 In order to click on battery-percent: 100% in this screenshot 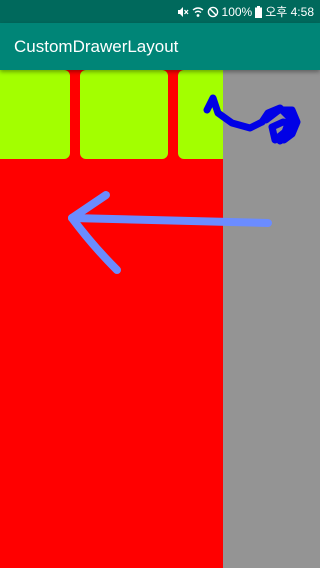, I will do `click(237, 11)`.